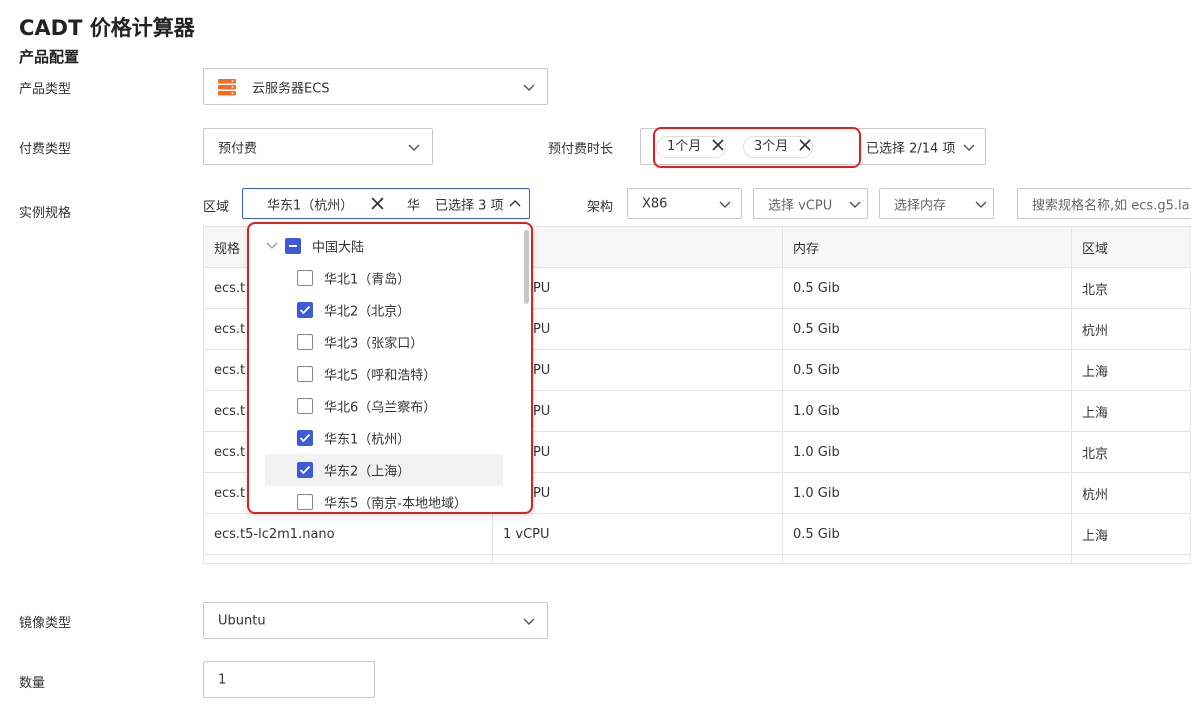  What do you see at coordinates (637, 534) in the screenshot?
I see `cell: 1 vCPU` at bounding box center [637, 534].